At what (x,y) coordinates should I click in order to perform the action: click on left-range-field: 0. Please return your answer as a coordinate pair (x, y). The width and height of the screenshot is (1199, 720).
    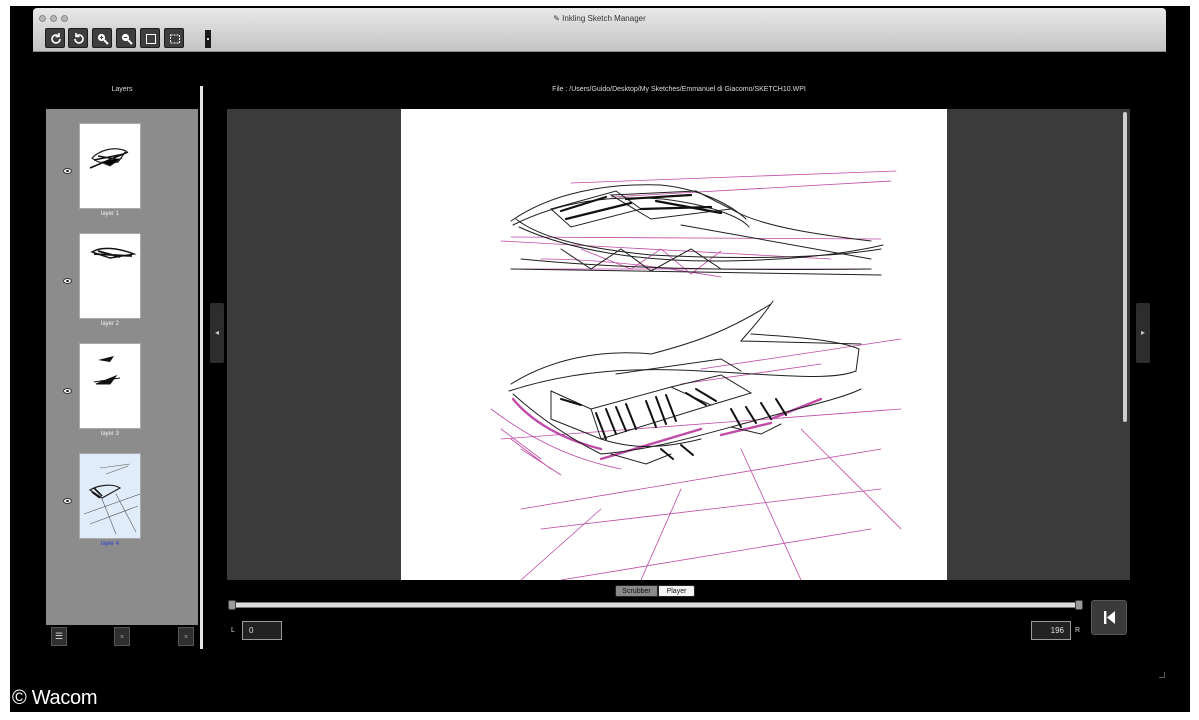
    Looking at the image, I should click on (262, 630).